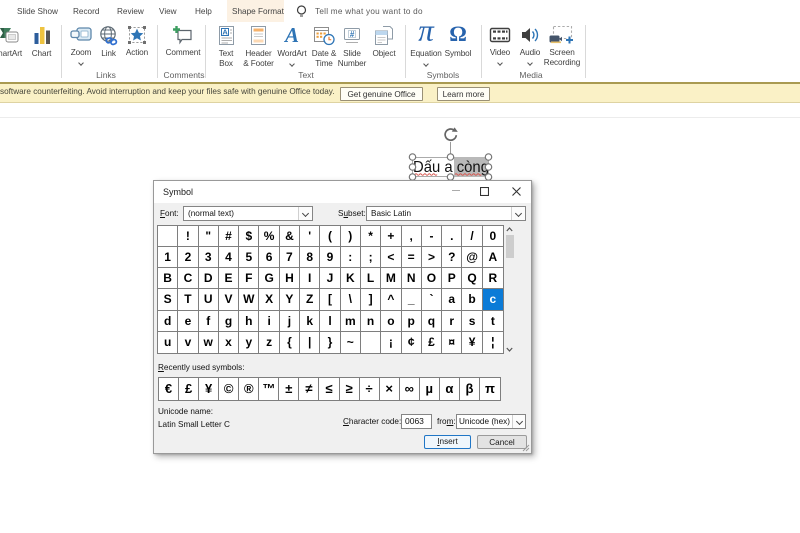  I want to click on svg-text: Ω, so click(458, 35).